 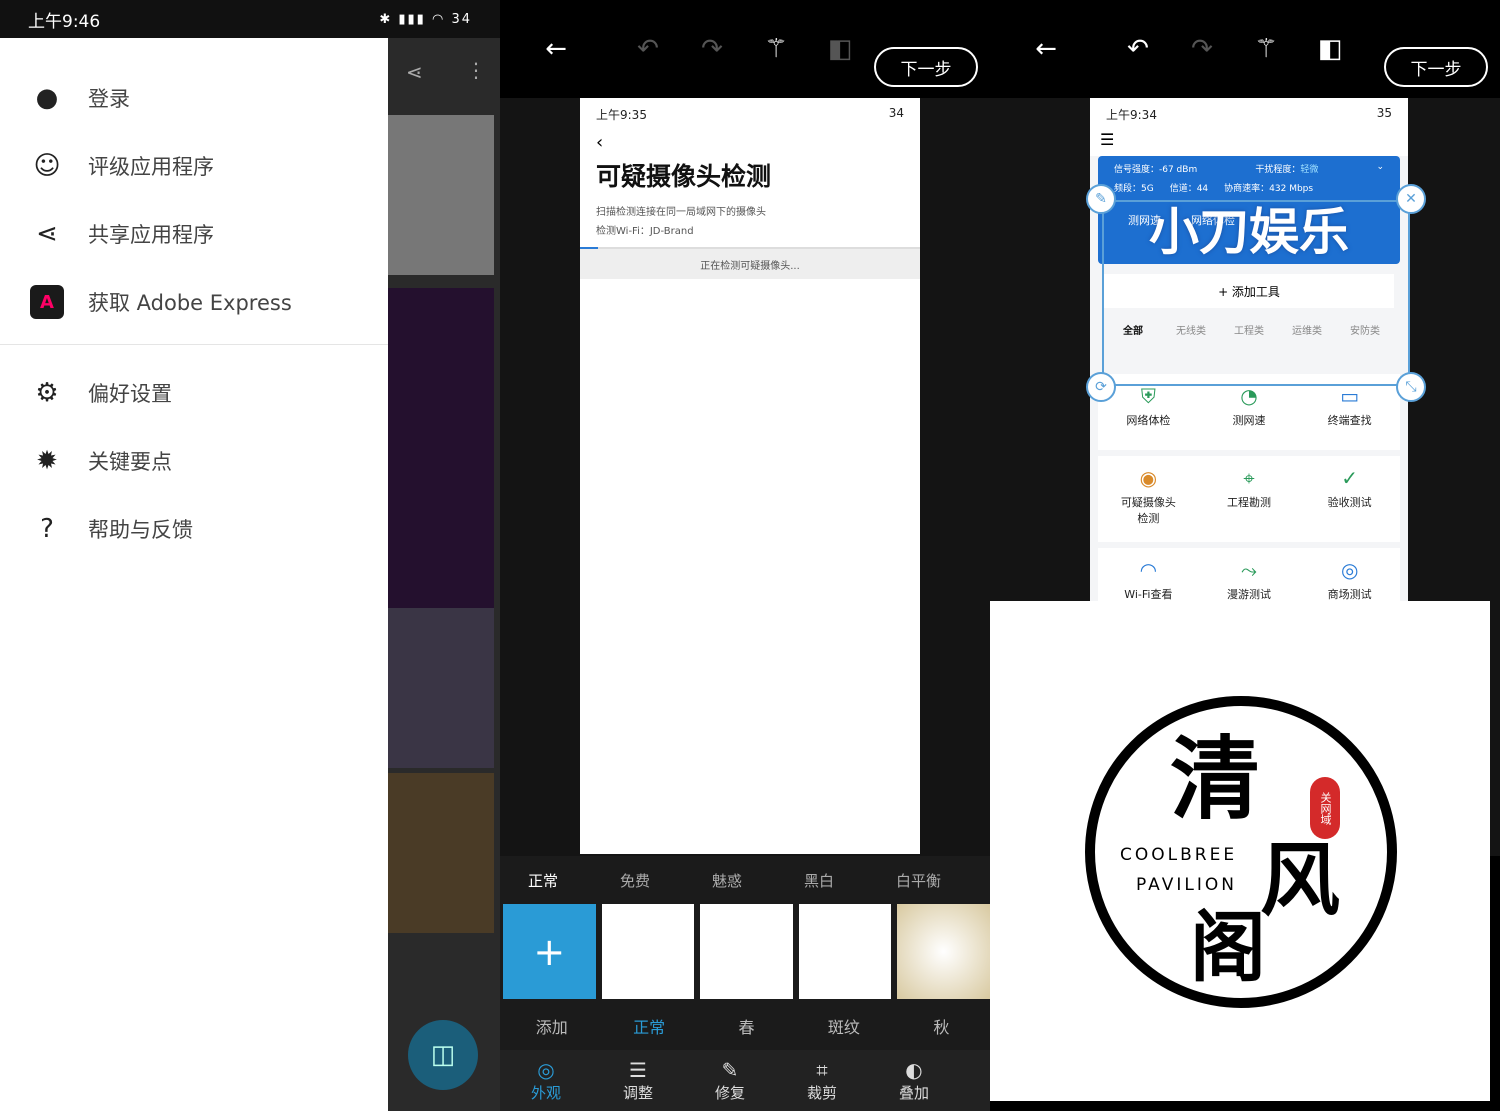 What do you see at coordinates (850, 880) in the screenshot?
I see `filter-tab-3: 黑白` at bounding box center [850, 880].